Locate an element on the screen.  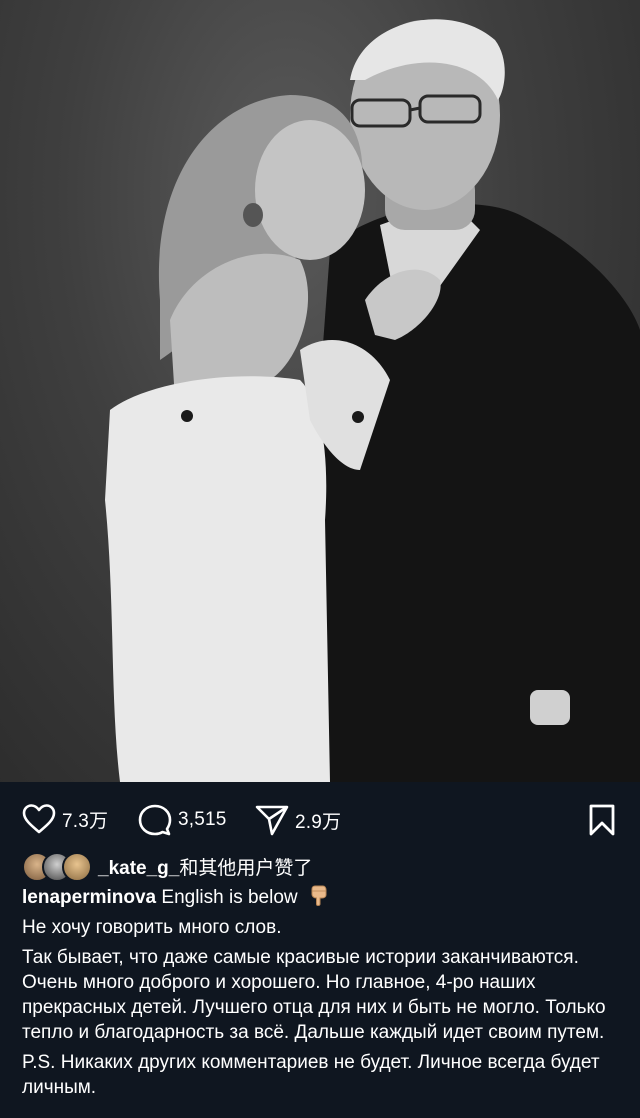
liker-avatars is located at coordinates (60, 867).